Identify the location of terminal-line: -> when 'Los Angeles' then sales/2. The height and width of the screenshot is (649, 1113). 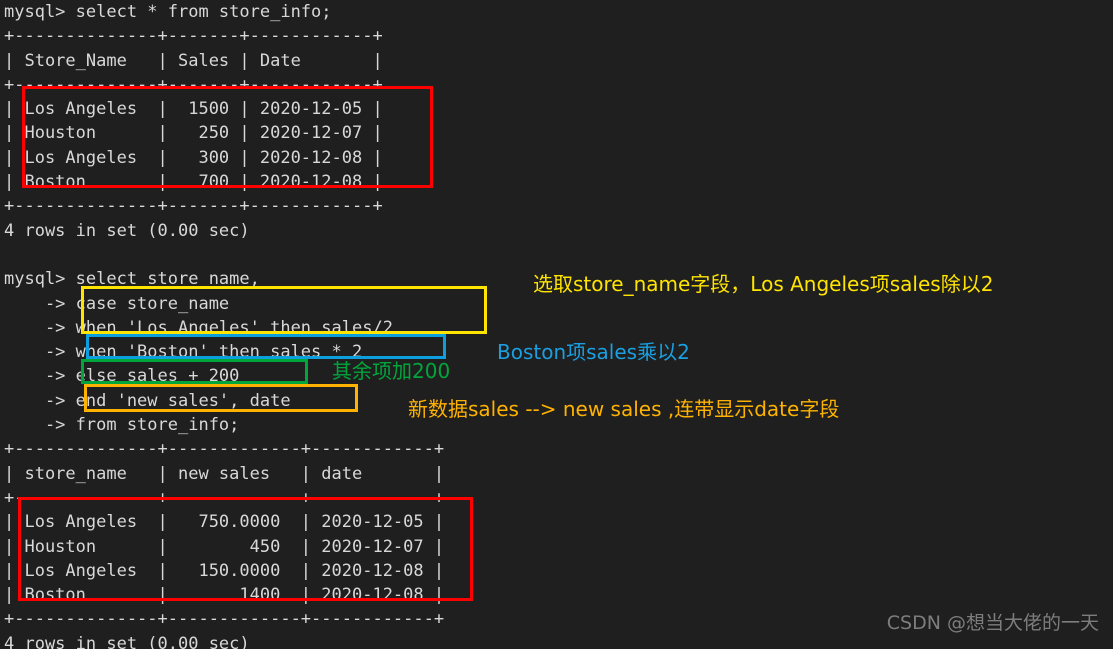
(198, 327).